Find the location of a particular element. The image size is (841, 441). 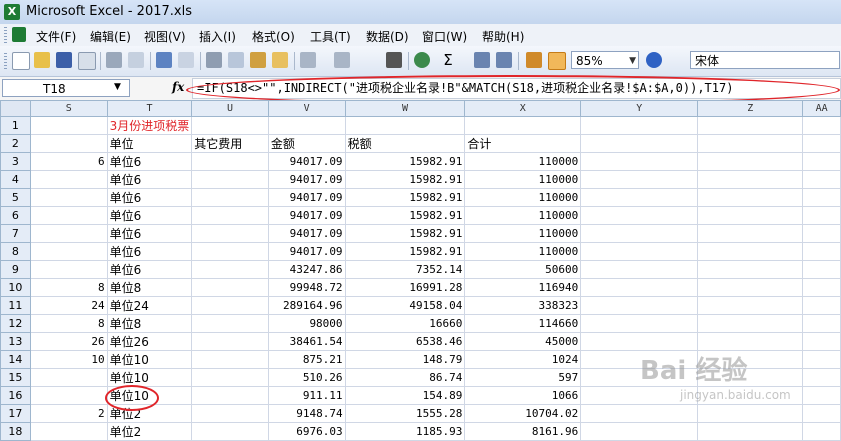

cell-w10: 16991.28 is located at coordinates (405, 287).